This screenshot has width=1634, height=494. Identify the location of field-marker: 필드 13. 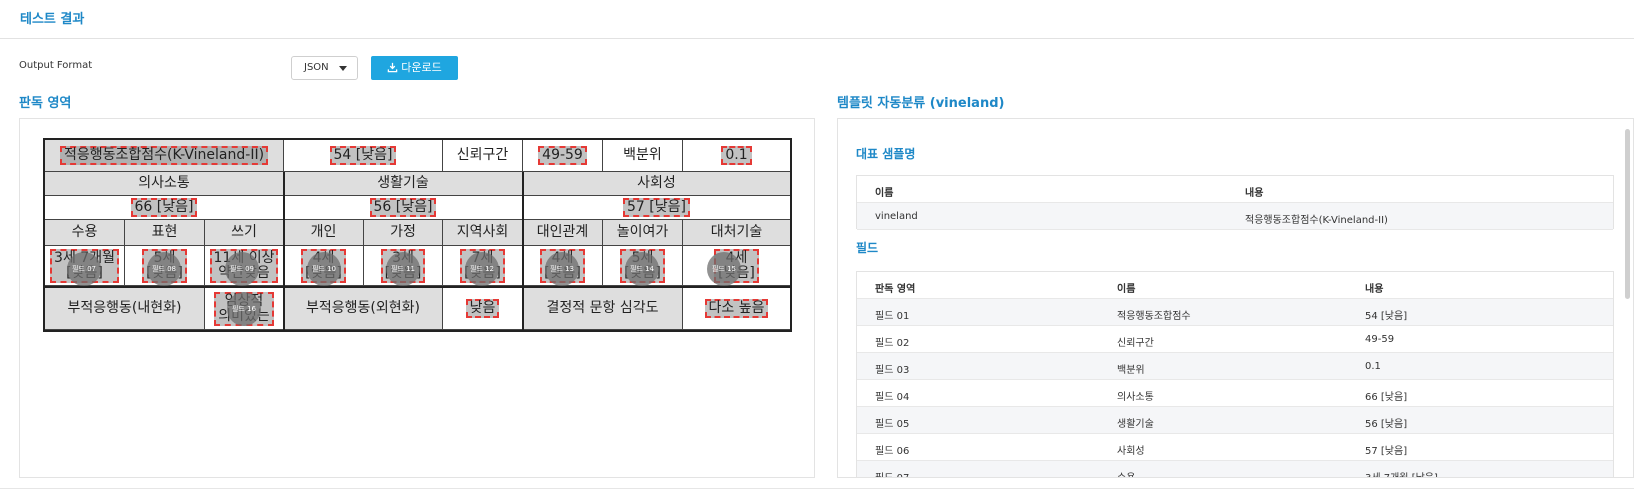
(562, 269).